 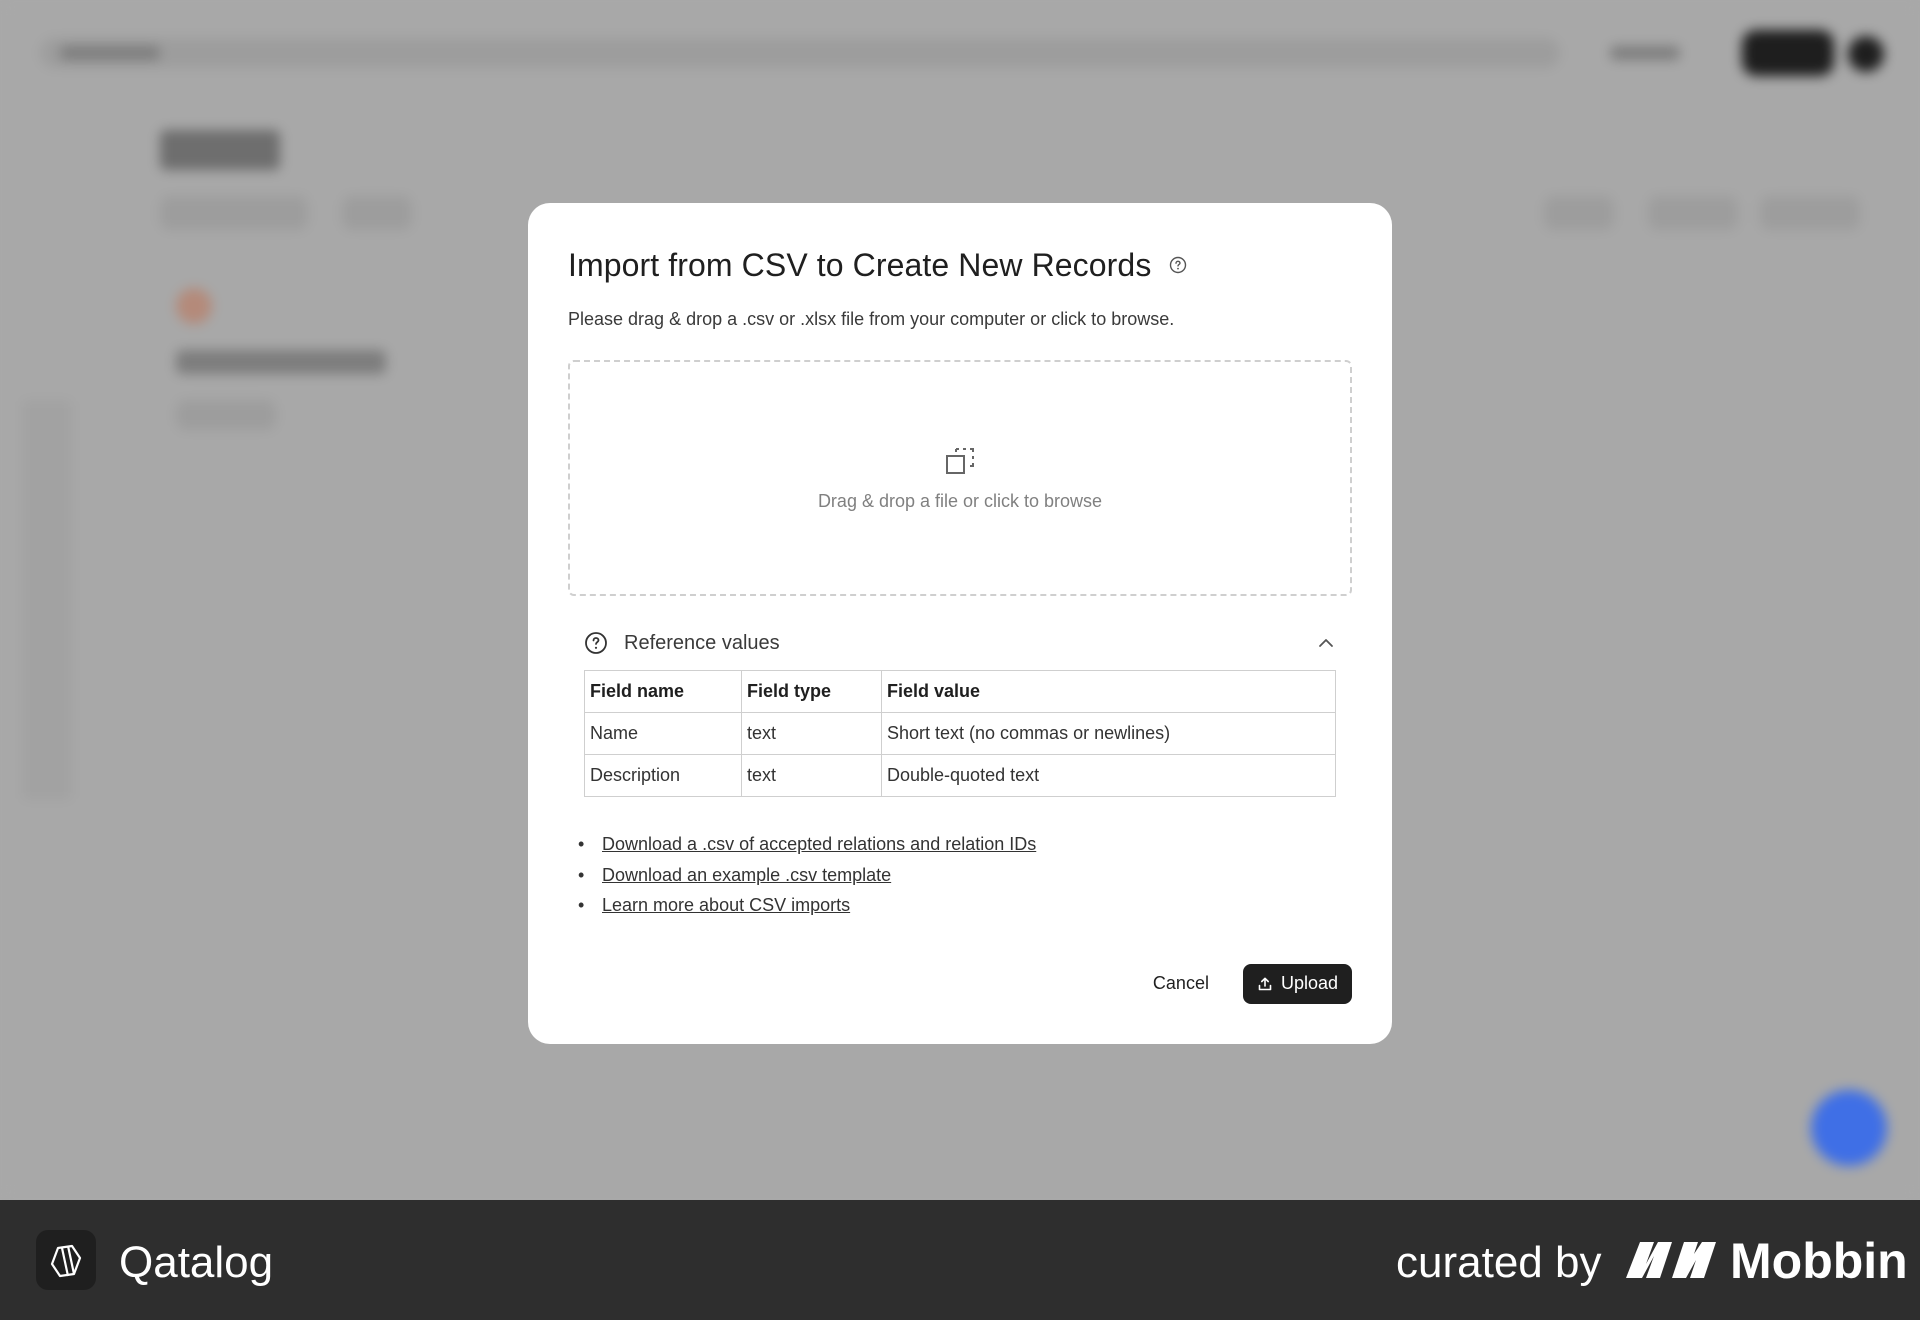 I want to click on question-circle-icon, so click(x=596, y=643).